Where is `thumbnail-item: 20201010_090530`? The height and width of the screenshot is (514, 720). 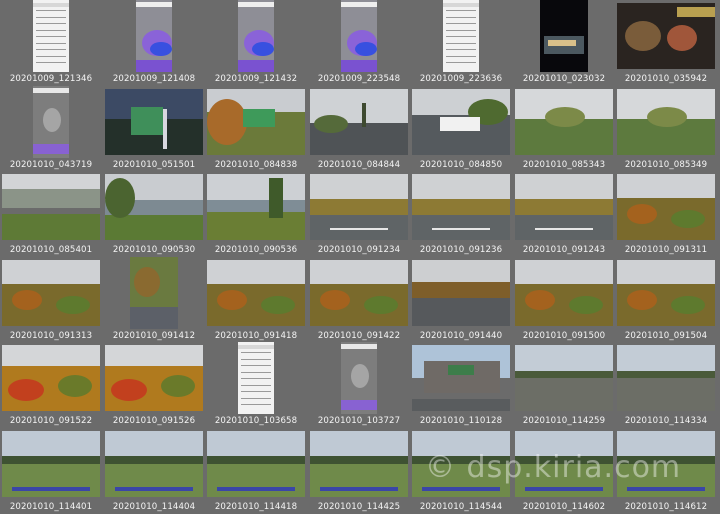
thumbnail-item: 20201010_090530 is located at coordinates (154, 214).